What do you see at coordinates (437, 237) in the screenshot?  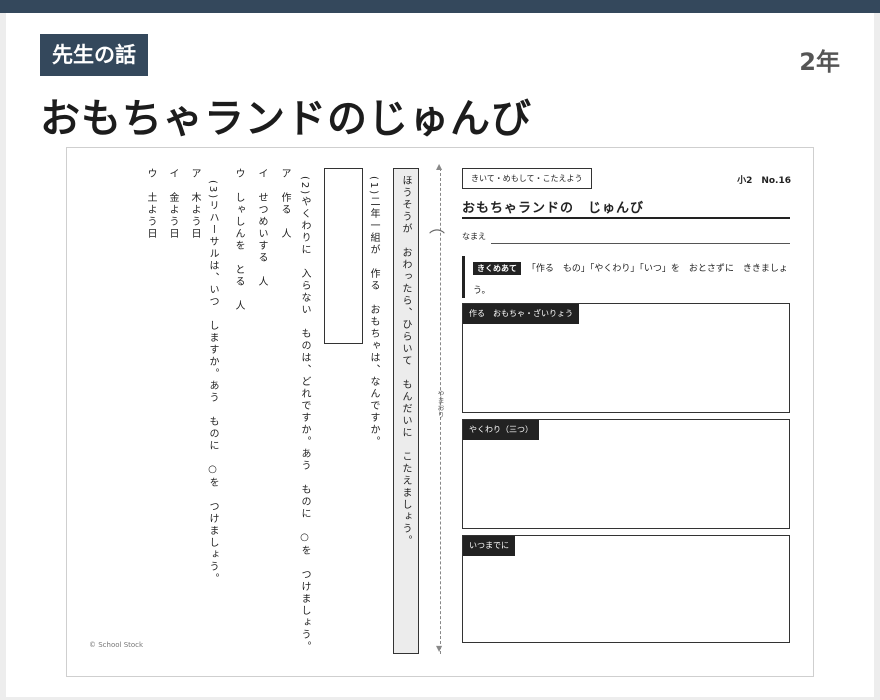 I see `fold-curl-icon: ⌒` at bounding box center [437, 237].